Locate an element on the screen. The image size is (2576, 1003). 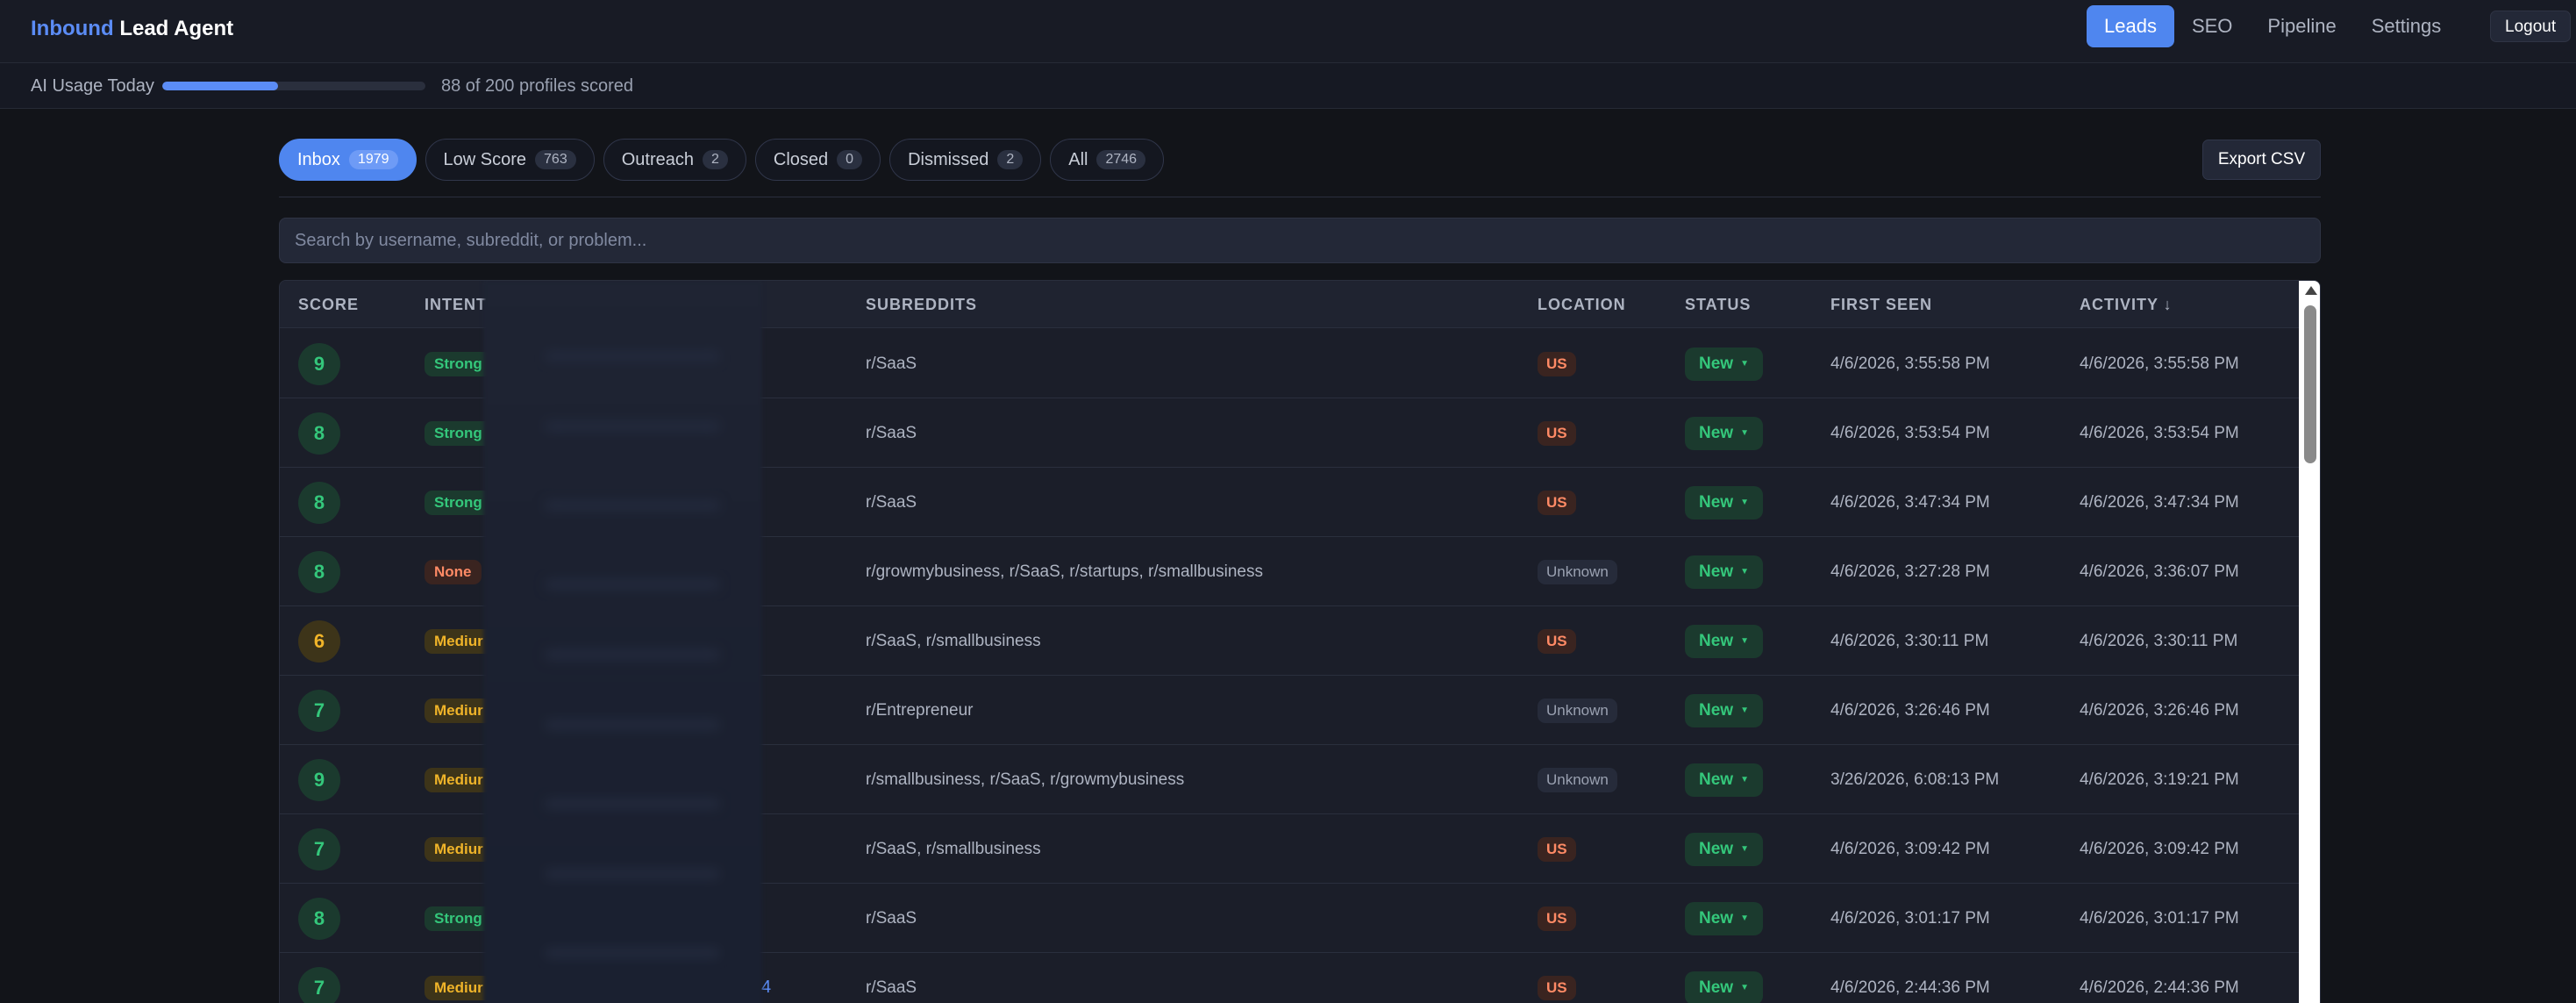
main-nav: Leads SEO Pipeline Settings is located at coordinates (2273, 26).